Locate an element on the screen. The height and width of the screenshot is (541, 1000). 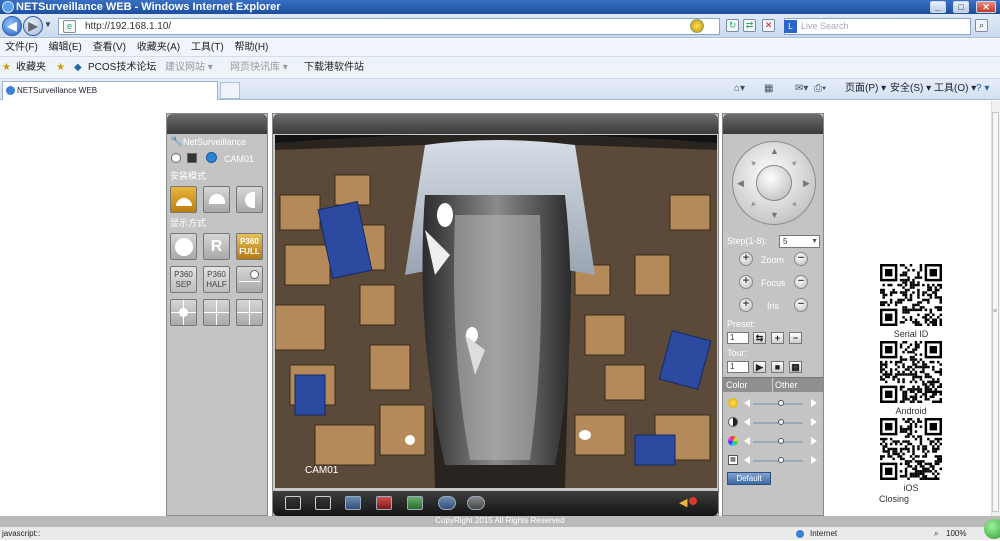
forward-button: ▶ is located at coordinates (33, 26).